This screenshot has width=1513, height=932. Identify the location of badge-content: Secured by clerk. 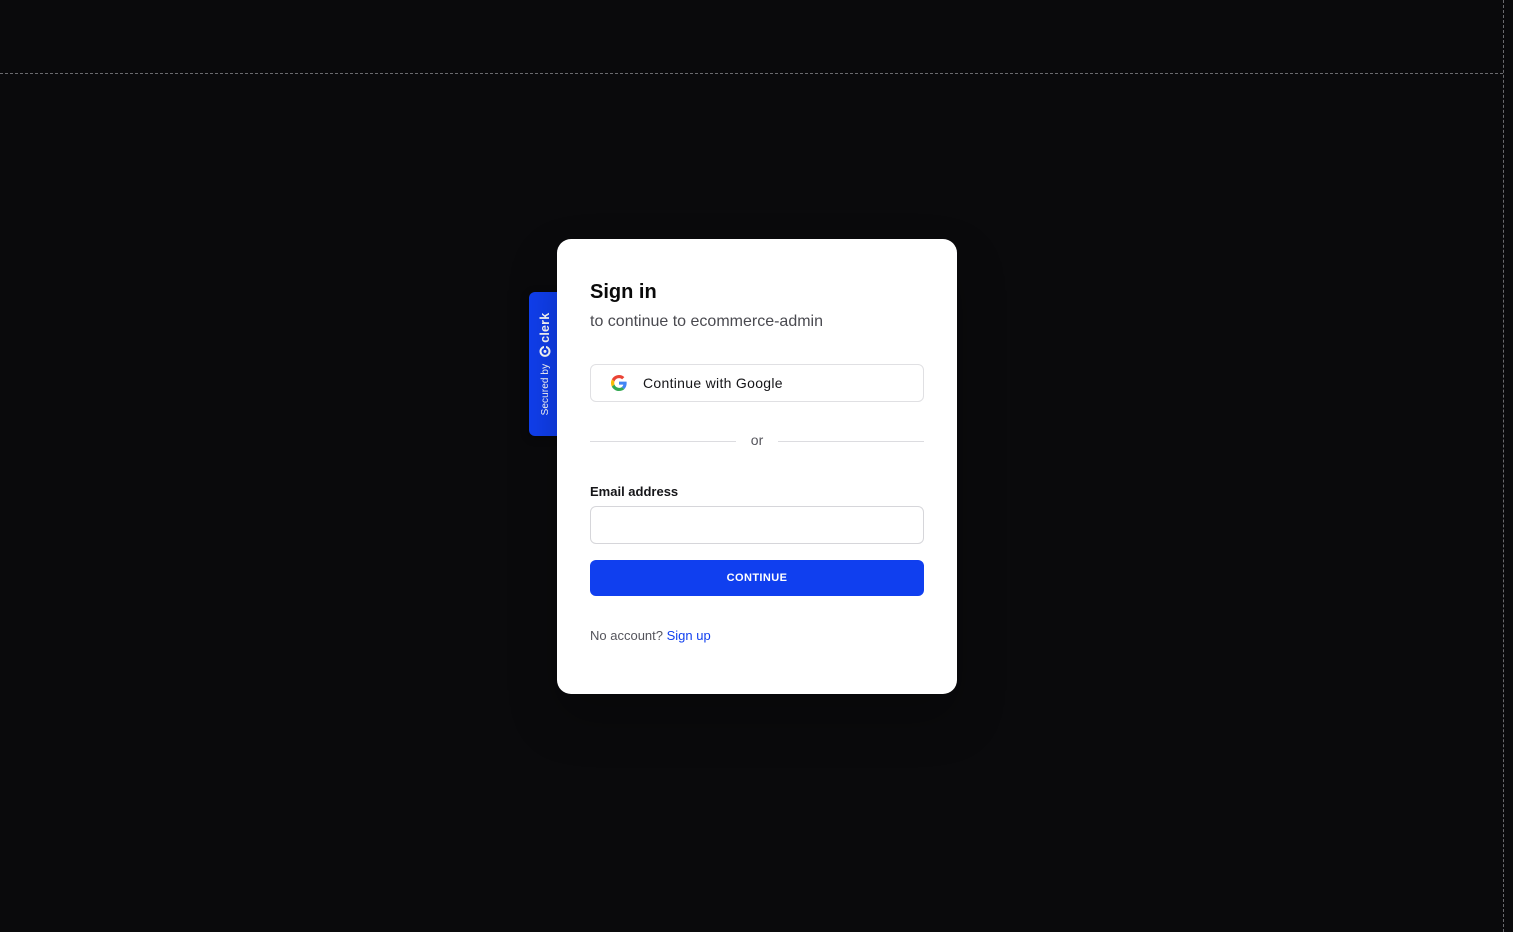
(545, 364).